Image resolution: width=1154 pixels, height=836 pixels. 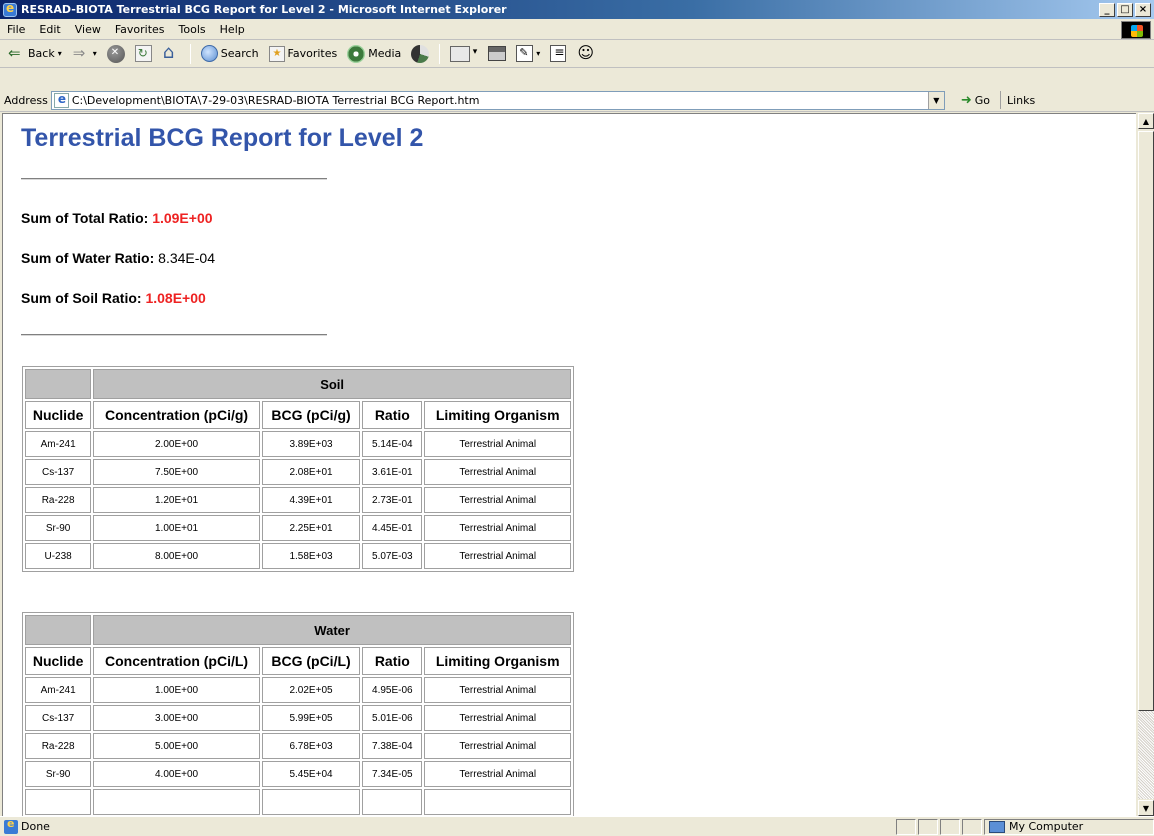 What do you see at coordinates (577, 826) in the screenshot?
I see `status-bar: Done My Computer` at bounding box center [577, 826].